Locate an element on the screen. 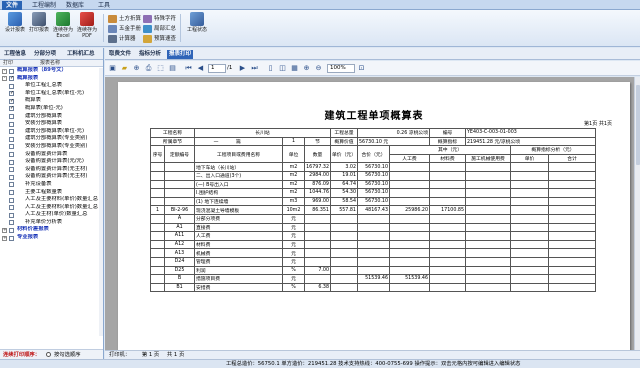 The height and width of the screenshot is (368, 640). tab-sub-items: 分部分项 is located at coordinates (45, 54).